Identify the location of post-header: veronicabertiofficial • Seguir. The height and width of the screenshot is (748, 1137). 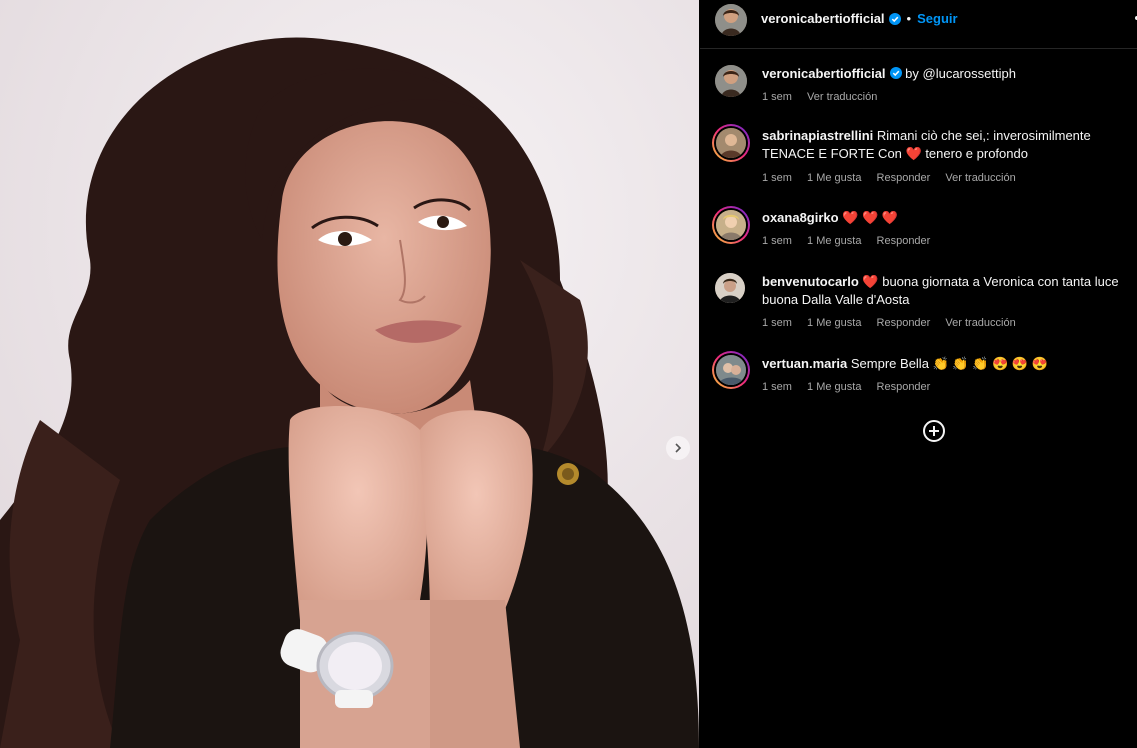
(918, 24).